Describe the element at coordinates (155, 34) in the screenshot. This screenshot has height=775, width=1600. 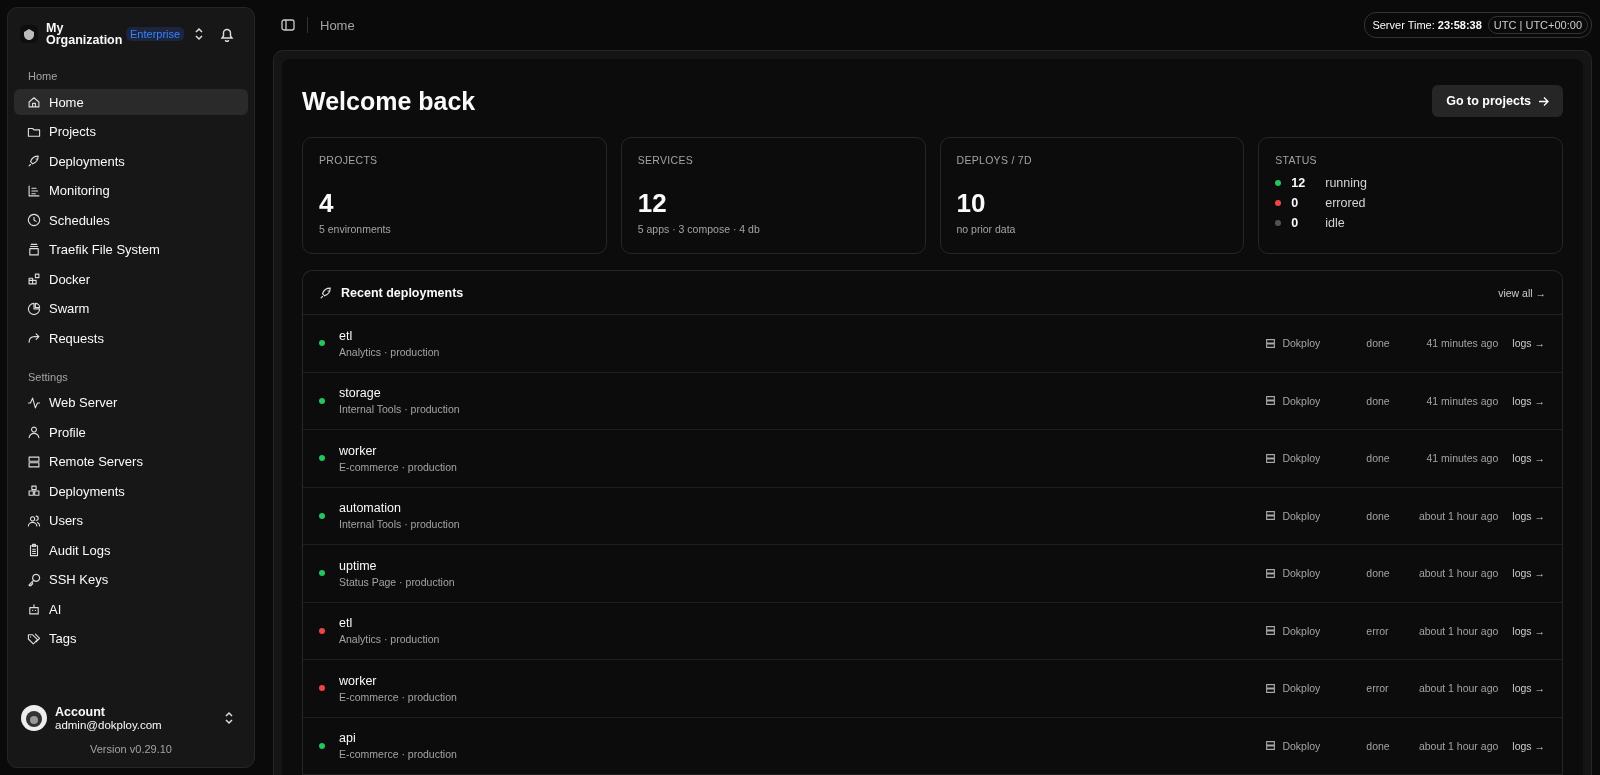
I see `plan-badge: Enterprise` at that location.